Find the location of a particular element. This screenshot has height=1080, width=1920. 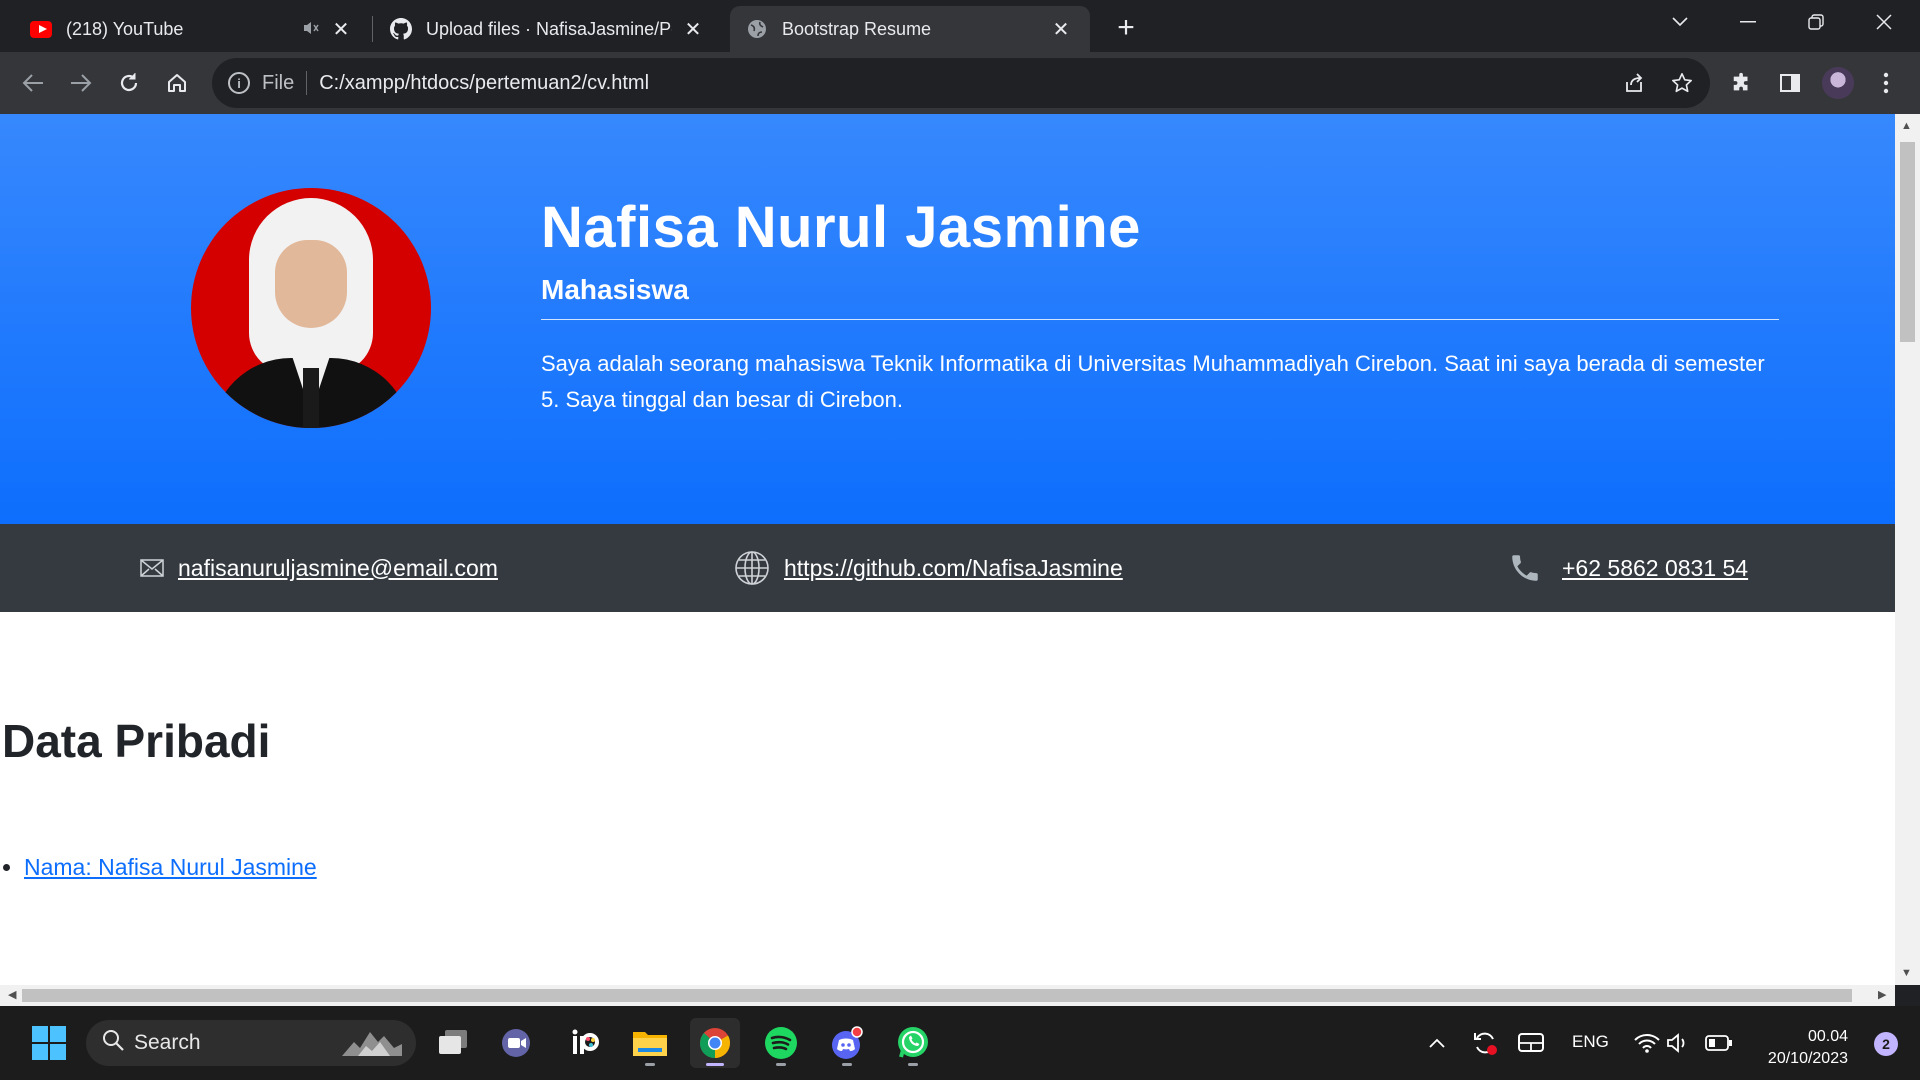

clock-date: 20/10/2023 is located at coordinates (1807, 1058).